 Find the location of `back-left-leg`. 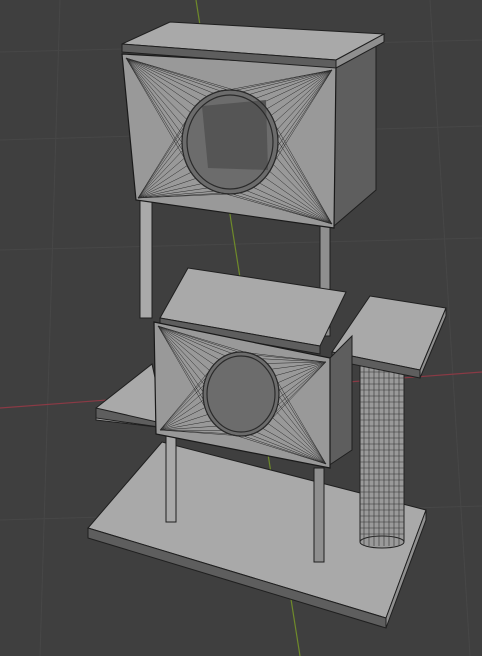

back-left-leg is located at coordinates (146, 259).